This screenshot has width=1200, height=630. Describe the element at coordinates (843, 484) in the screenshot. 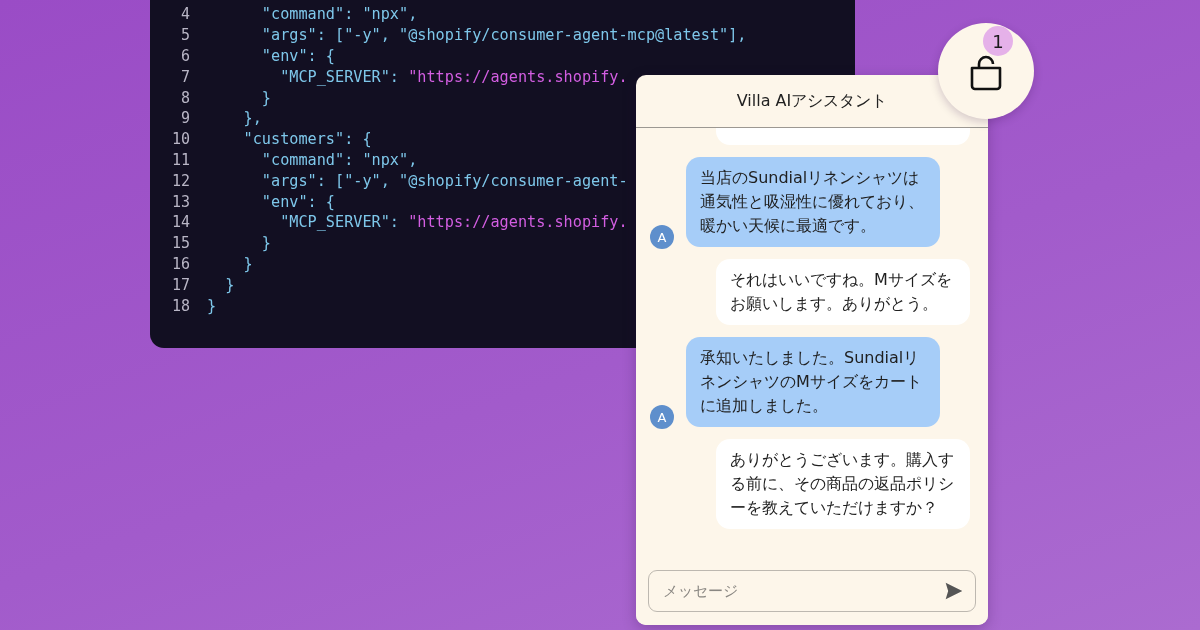

I see `message-bubble: ありがとうございます。購入する前に、その商品の返品ポリシーを教えていただけますか？` at that location.